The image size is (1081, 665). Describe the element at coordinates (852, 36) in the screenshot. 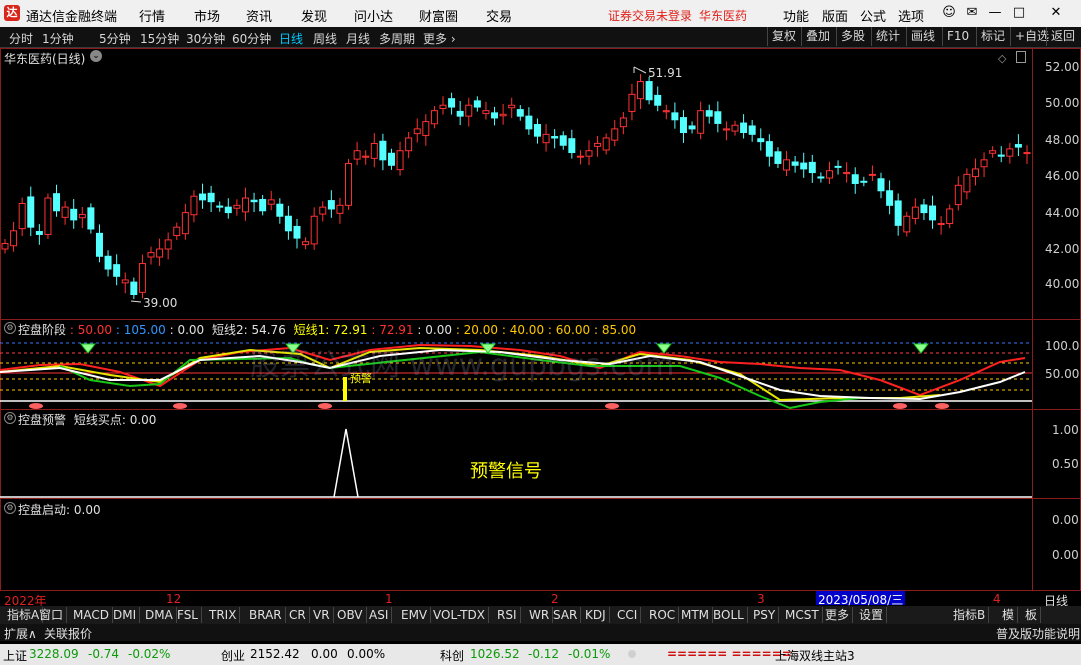

I see `btn-duogu: 多股` at that location.